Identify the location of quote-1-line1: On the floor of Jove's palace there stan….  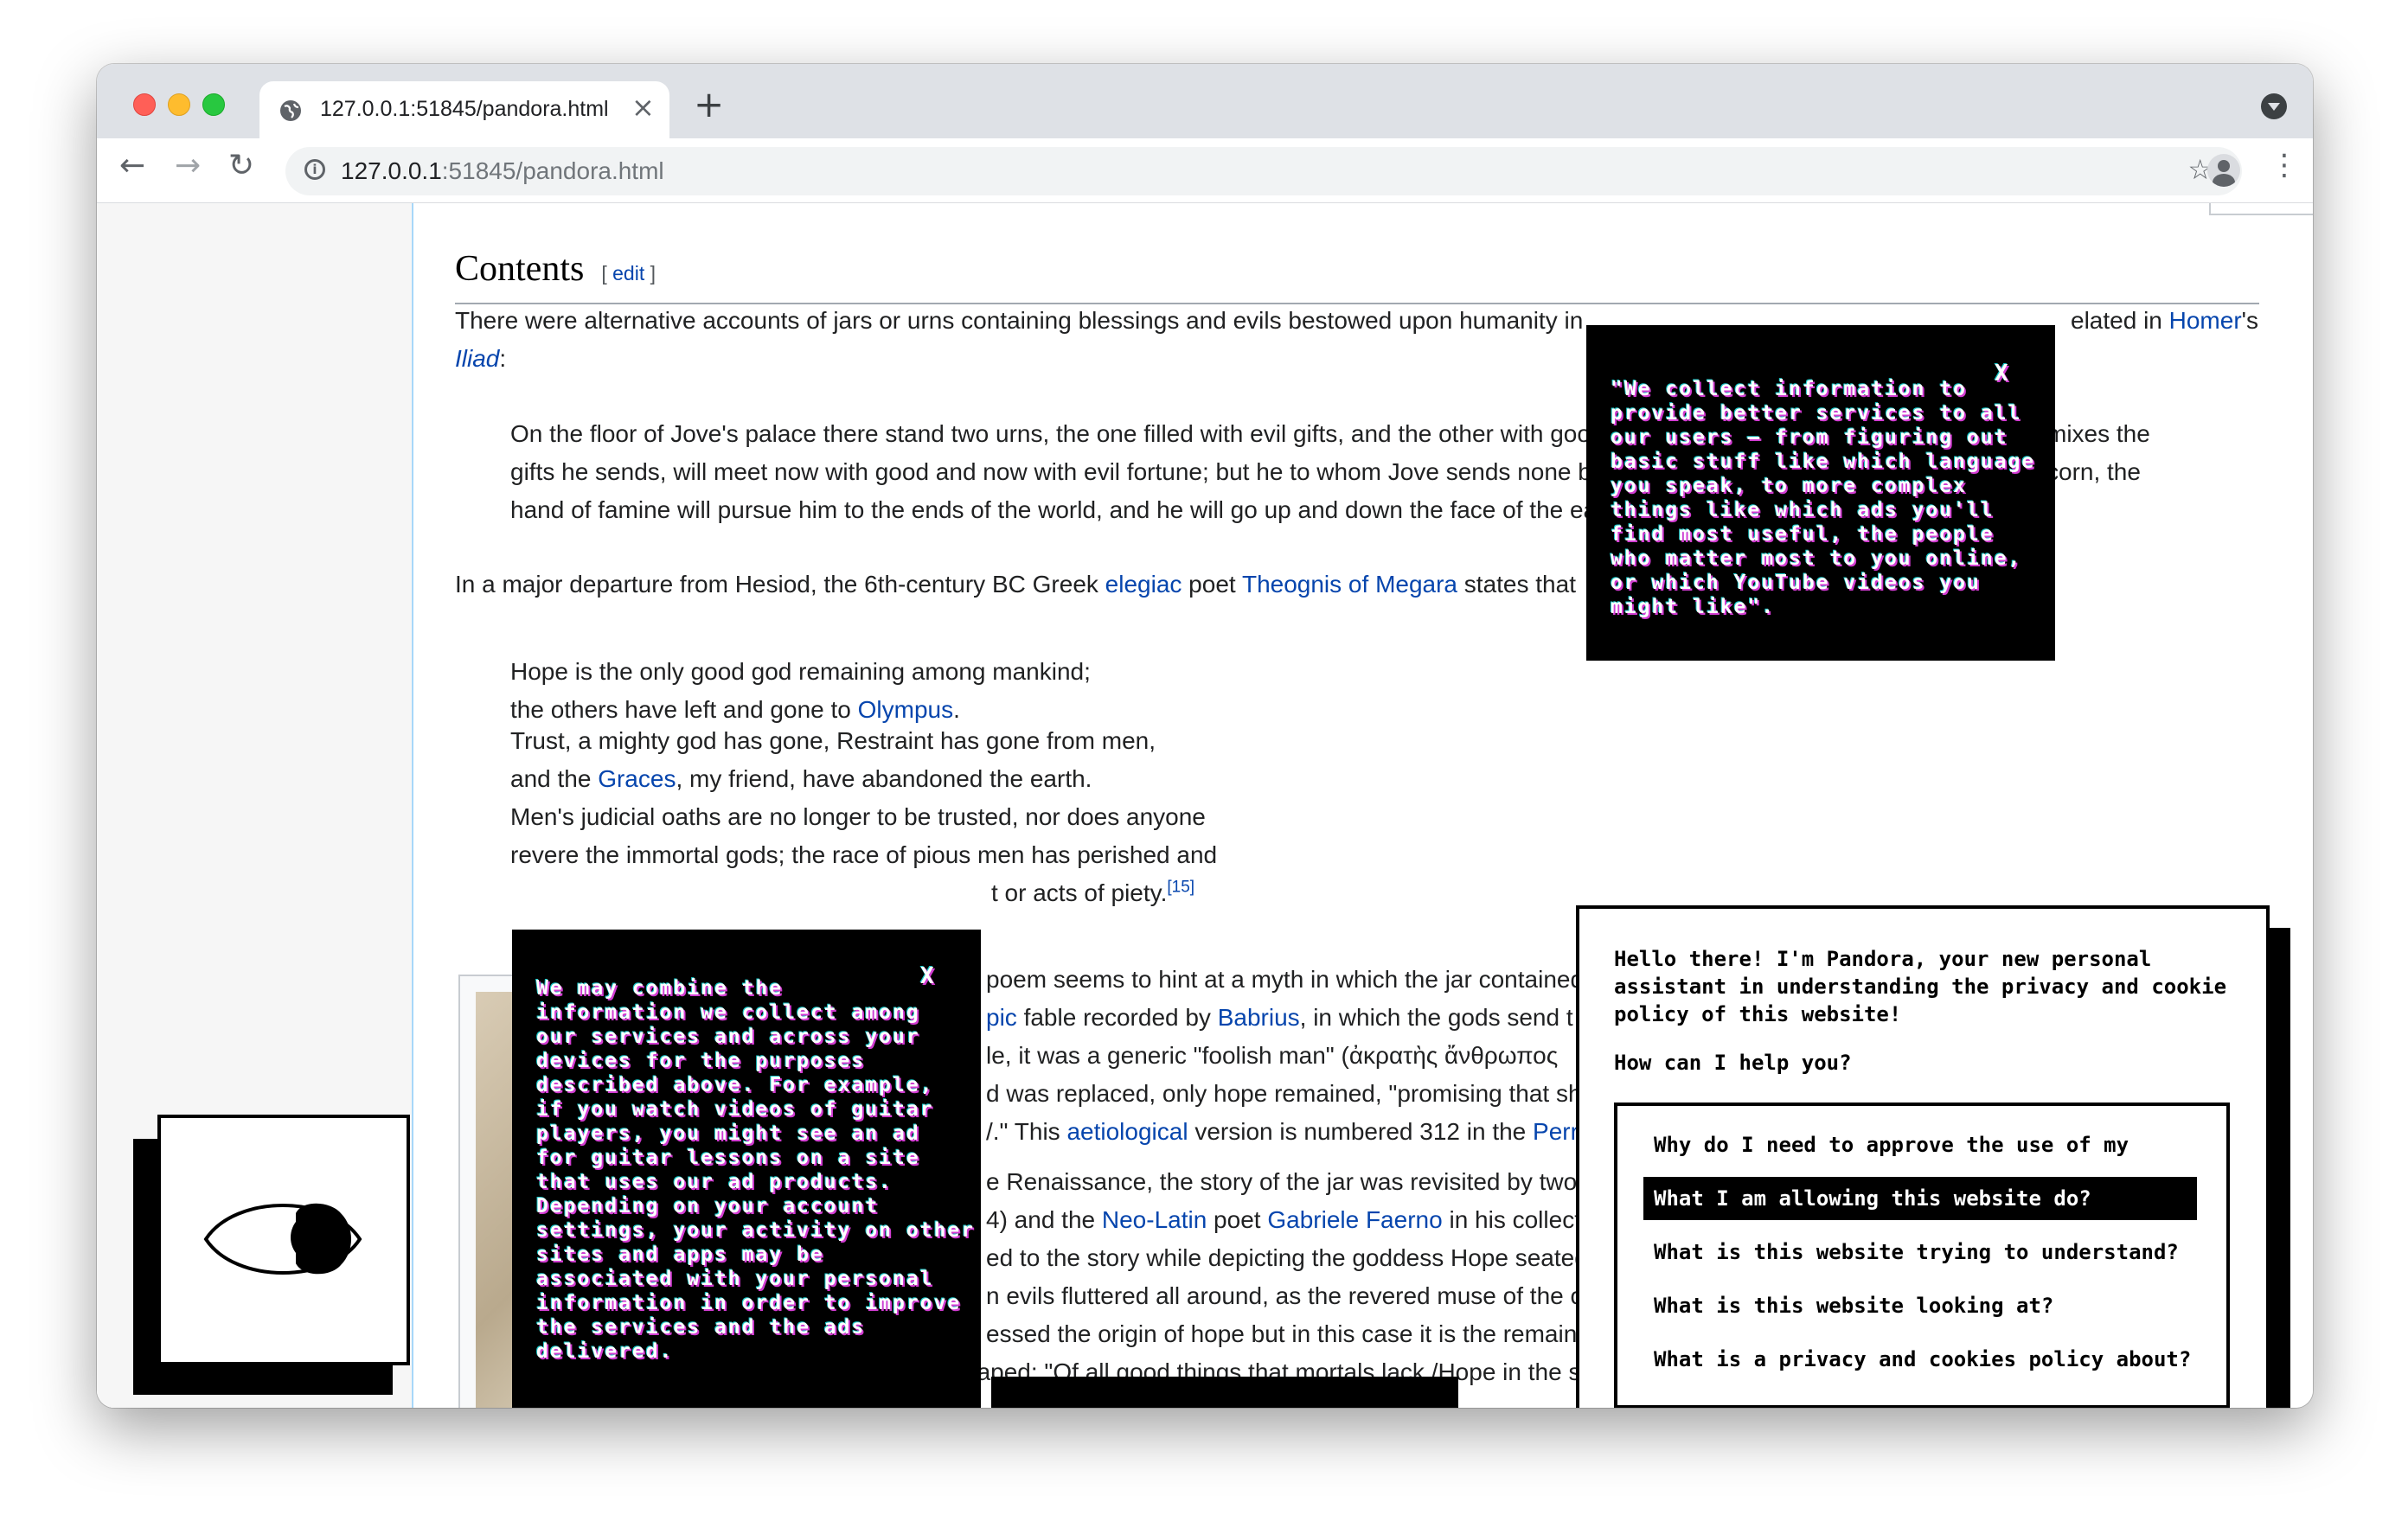
(1050, 433).